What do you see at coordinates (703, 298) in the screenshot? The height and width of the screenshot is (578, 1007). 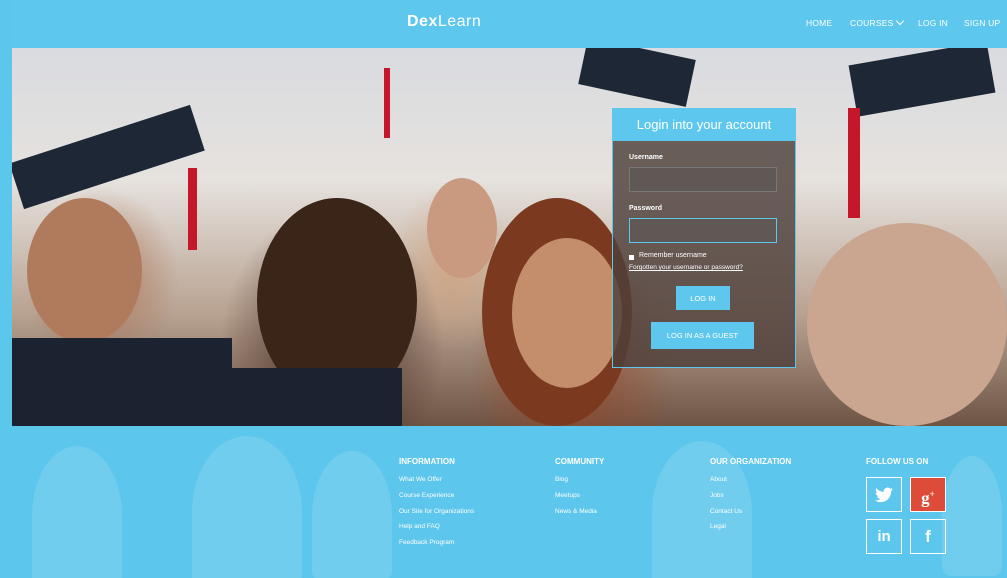 I see `login-button: LOG IN` at bounding box center [703, 298].